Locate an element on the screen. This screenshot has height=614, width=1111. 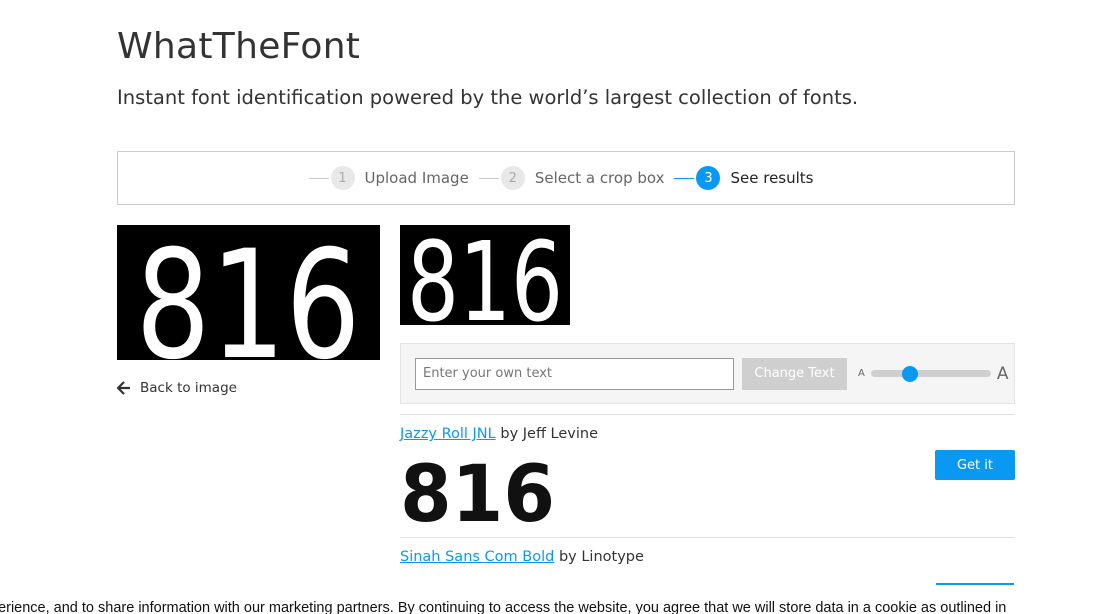
text-size-slider is located at coordinates (930, 374).